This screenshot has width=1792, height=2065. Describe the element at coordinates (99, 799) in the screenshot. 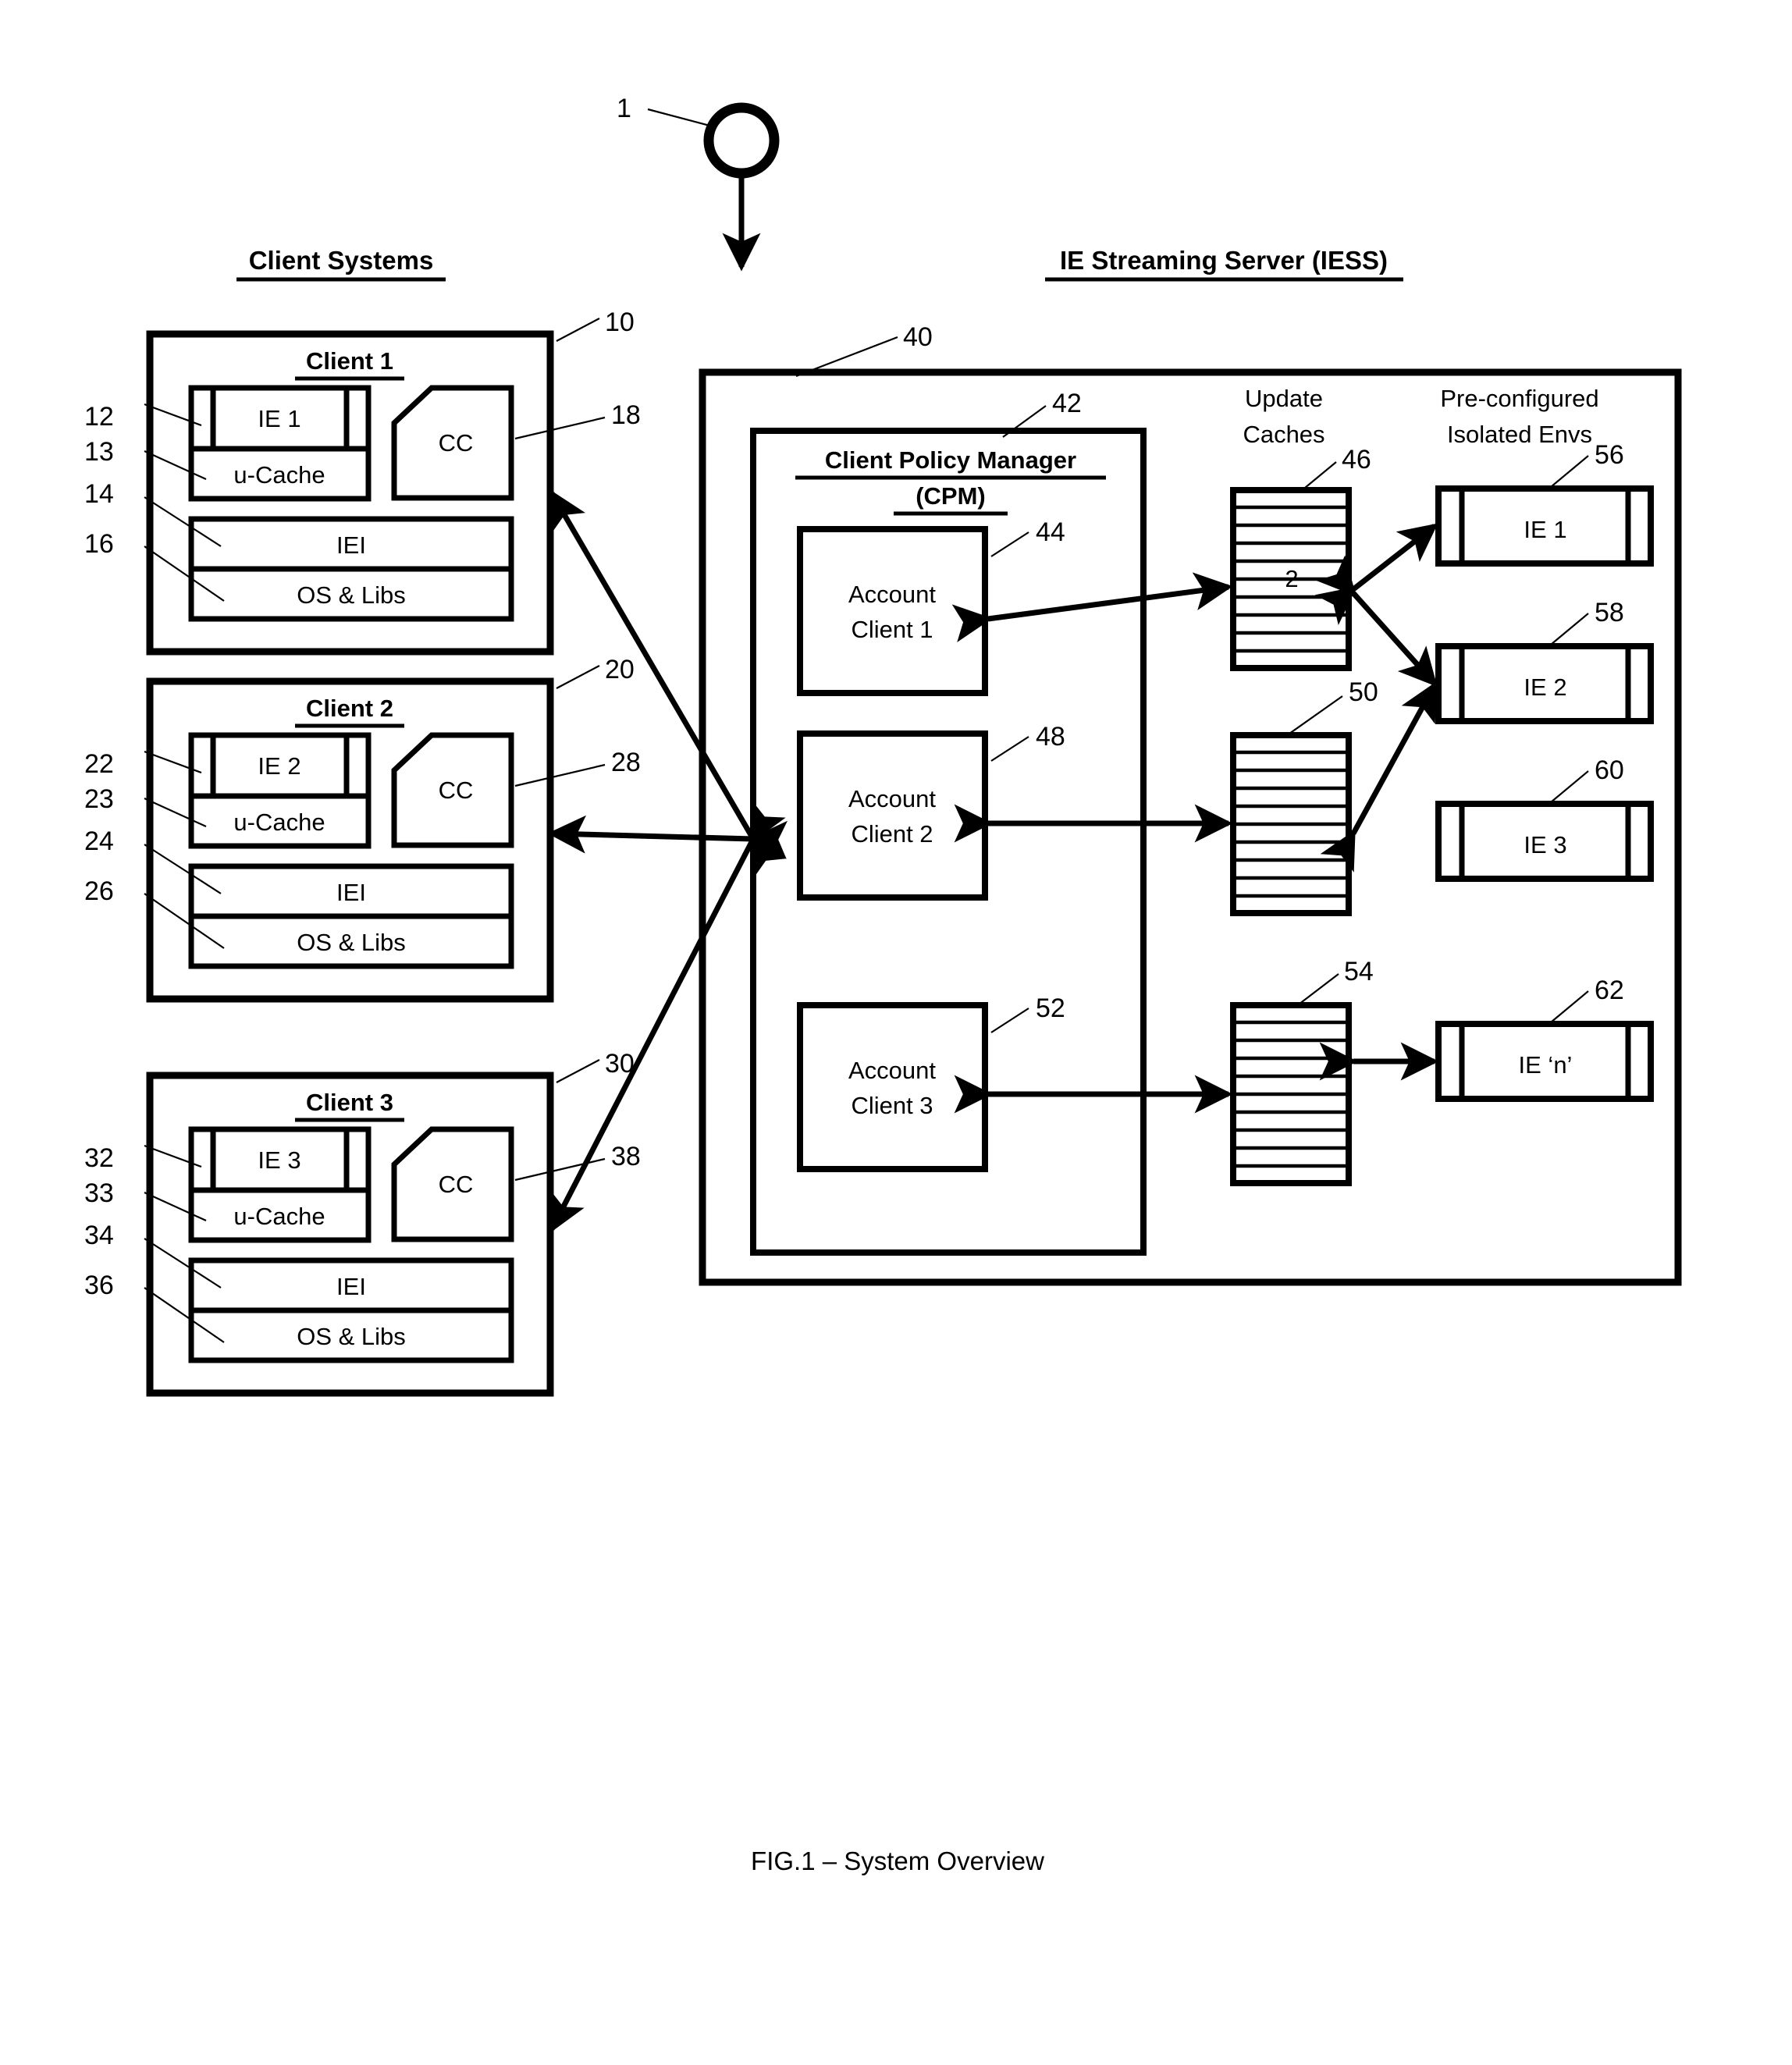

I see `ref-23: 23` at that location.